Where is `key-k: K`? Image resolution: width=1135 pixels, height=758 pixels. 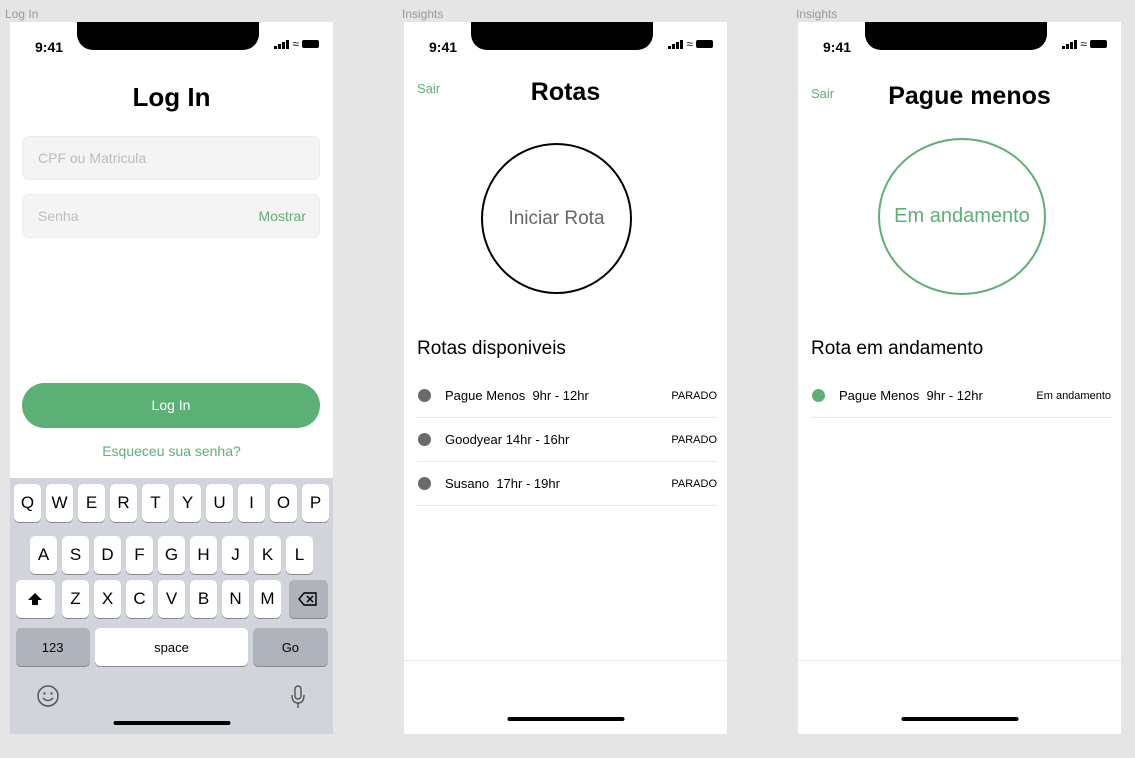
key-k: K is located at coordinates (267, 555).